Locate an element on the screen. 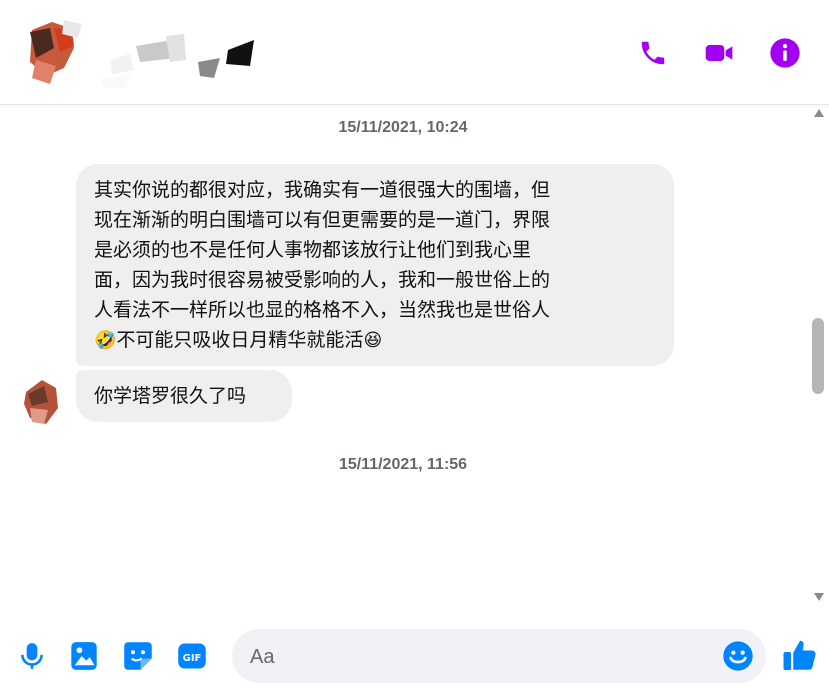 Image resolution: width=829 pixels, height=697 pixels. video-icon is located at coordinates (719, 53).